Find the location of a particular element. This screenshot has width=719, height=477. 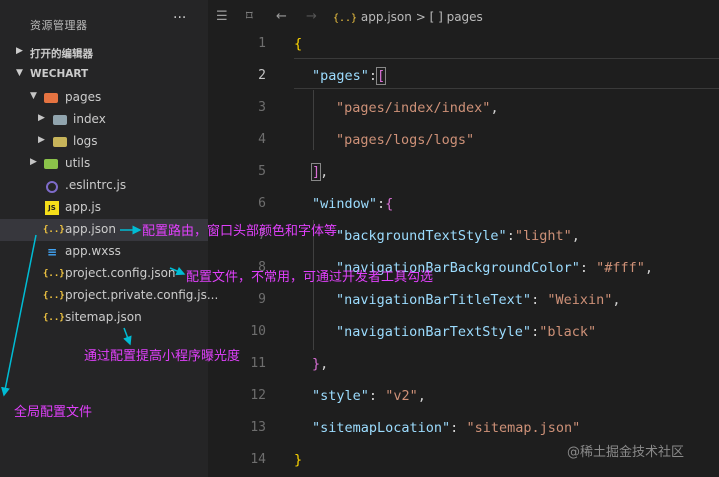

arrow-project-config is located at coordinates (177, 271).